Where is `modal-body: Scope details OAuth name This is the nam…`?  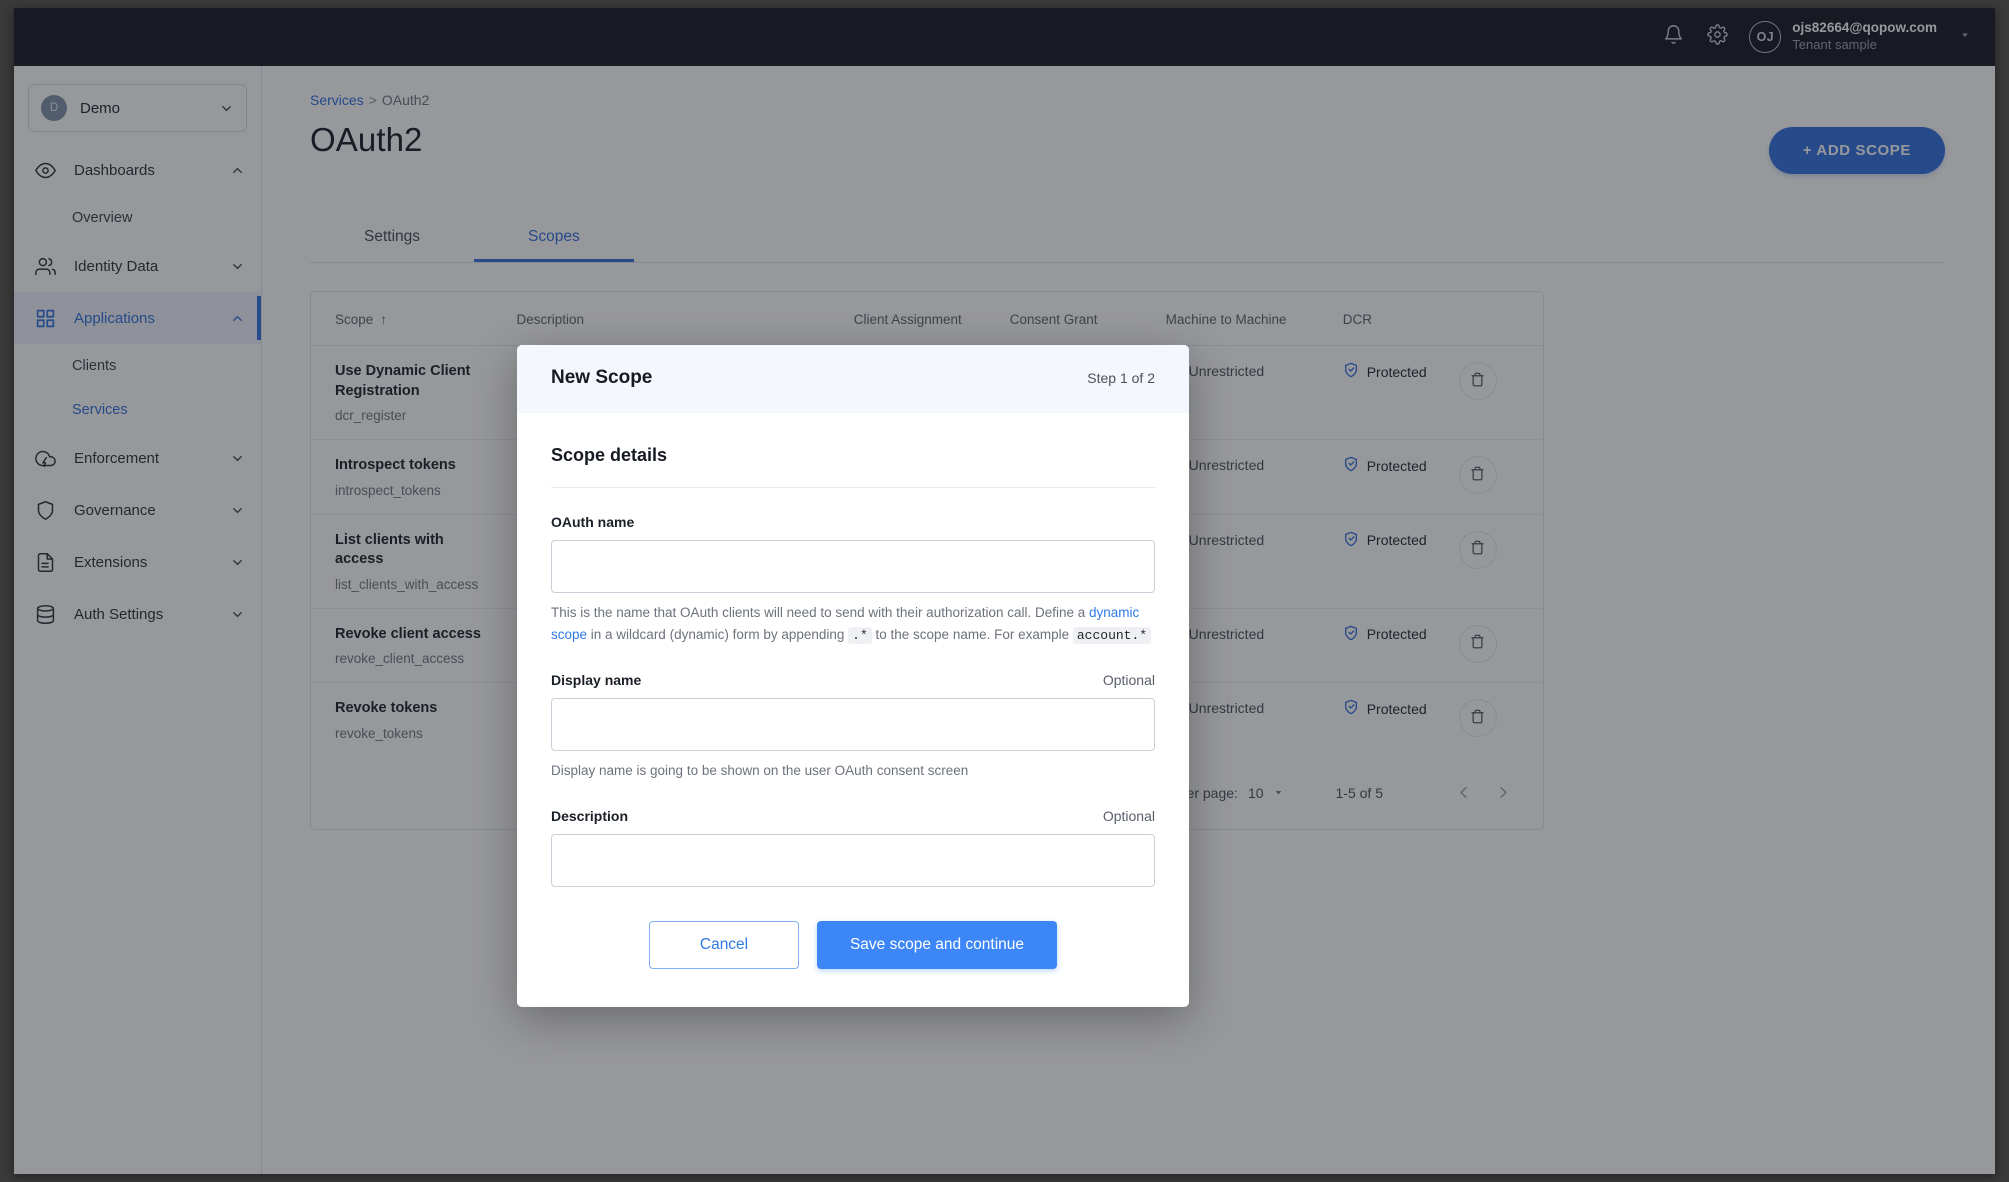 modal-body: Scope details OAuth name This is the nam… is located at coordinates (853, 650).